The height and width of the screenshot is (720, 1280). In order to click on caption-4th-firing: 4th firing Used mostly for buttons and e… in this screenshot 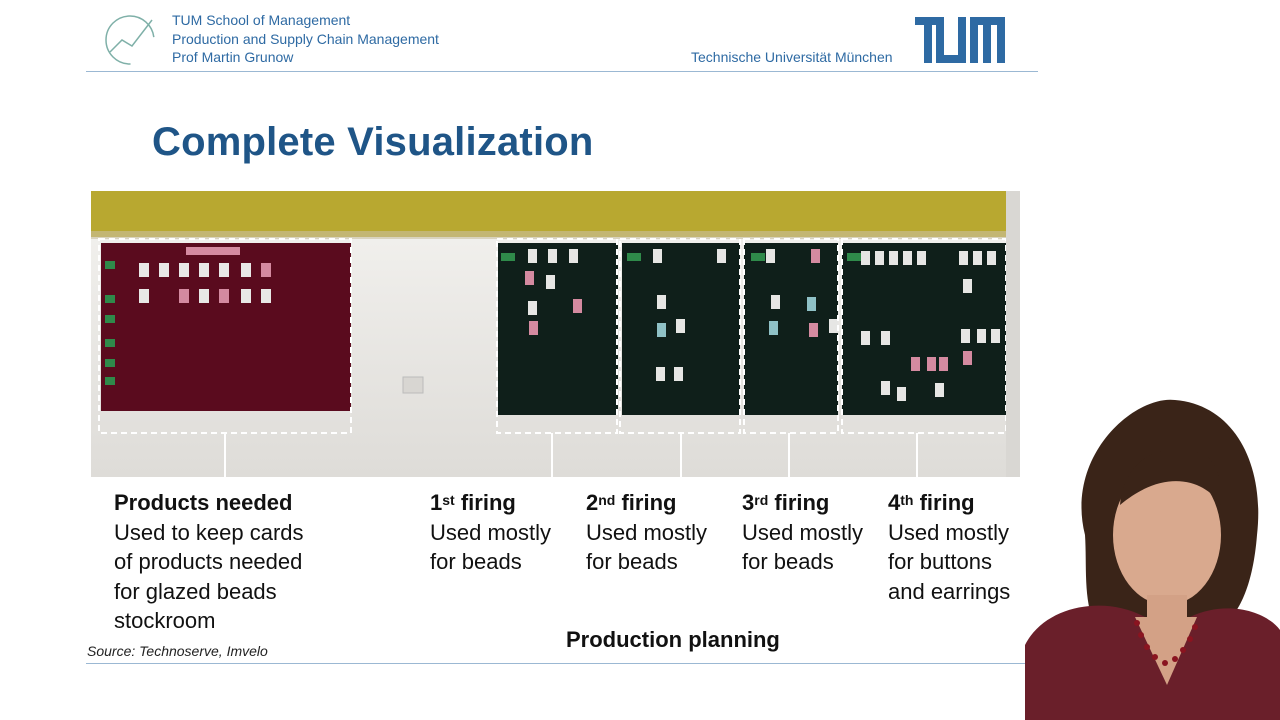, I will do `click(949, 547)`.